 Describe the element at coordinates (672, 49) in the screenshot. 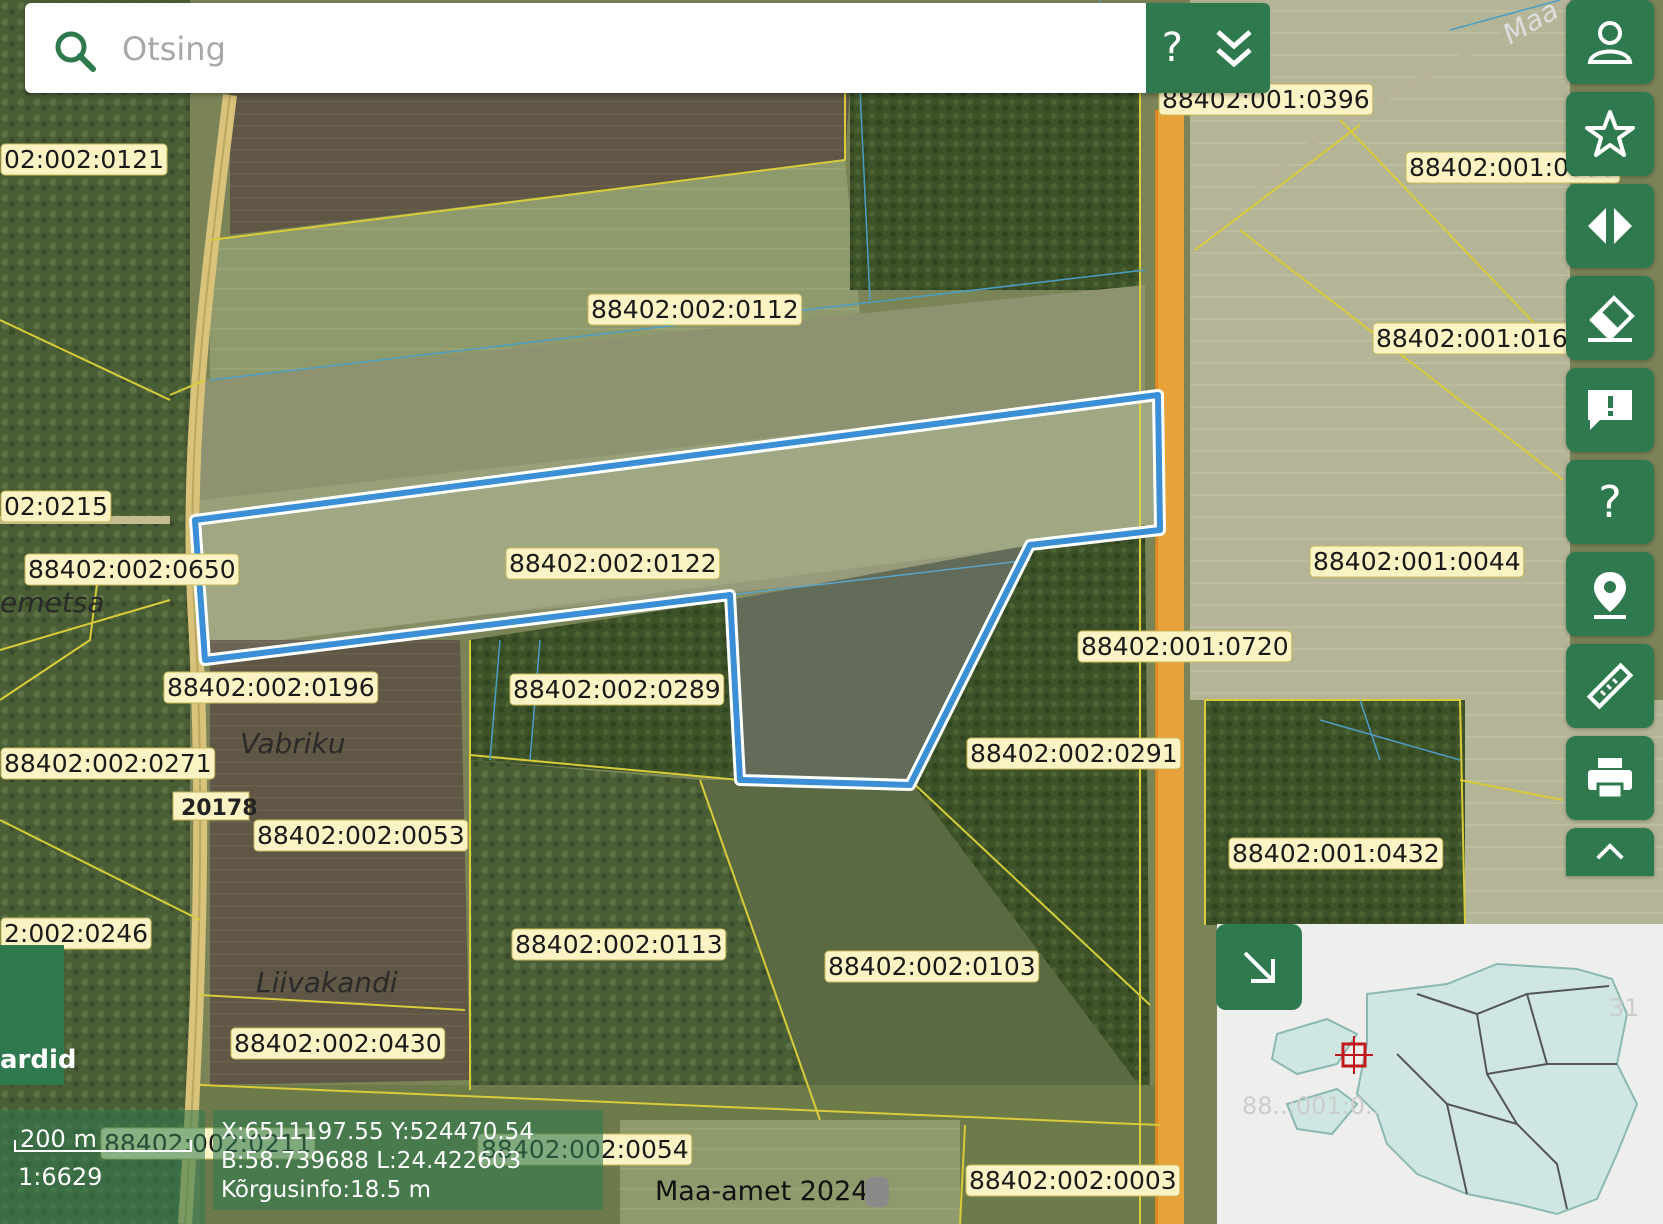

I see `search-input` at that location.